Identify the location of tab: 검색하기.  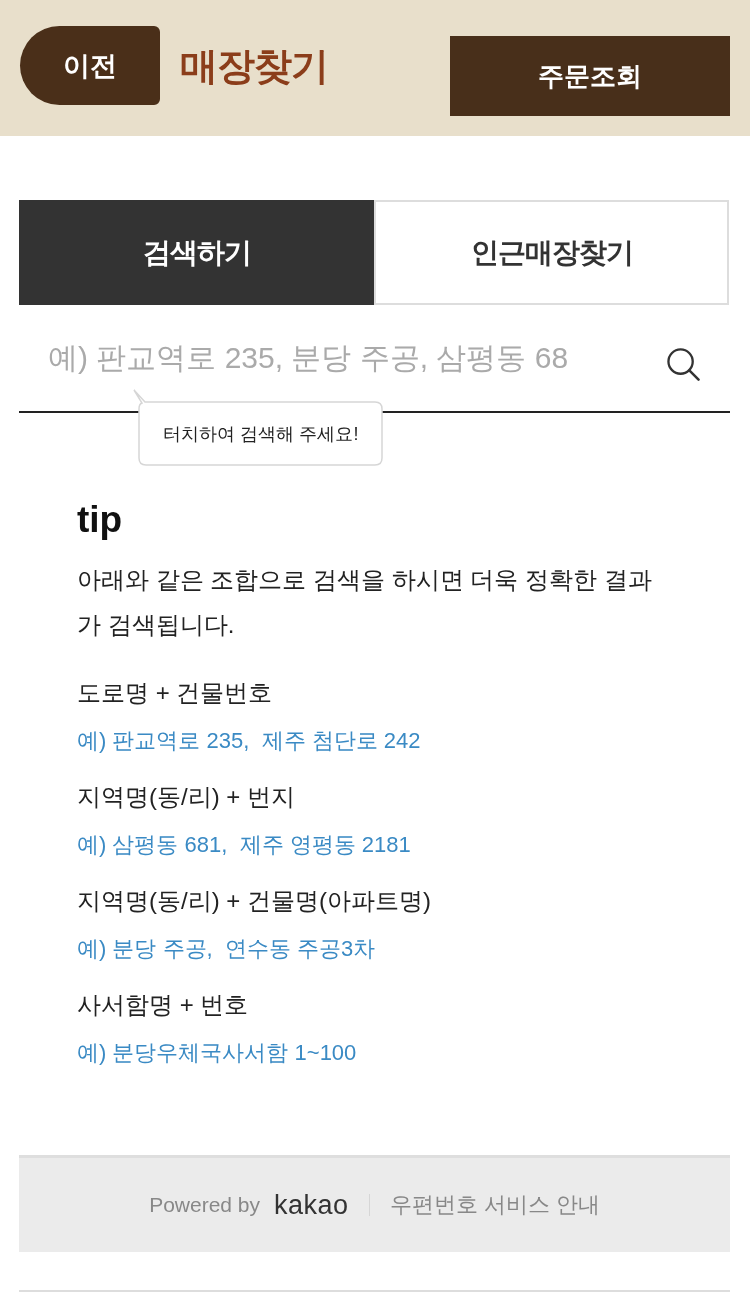
(196, 252).